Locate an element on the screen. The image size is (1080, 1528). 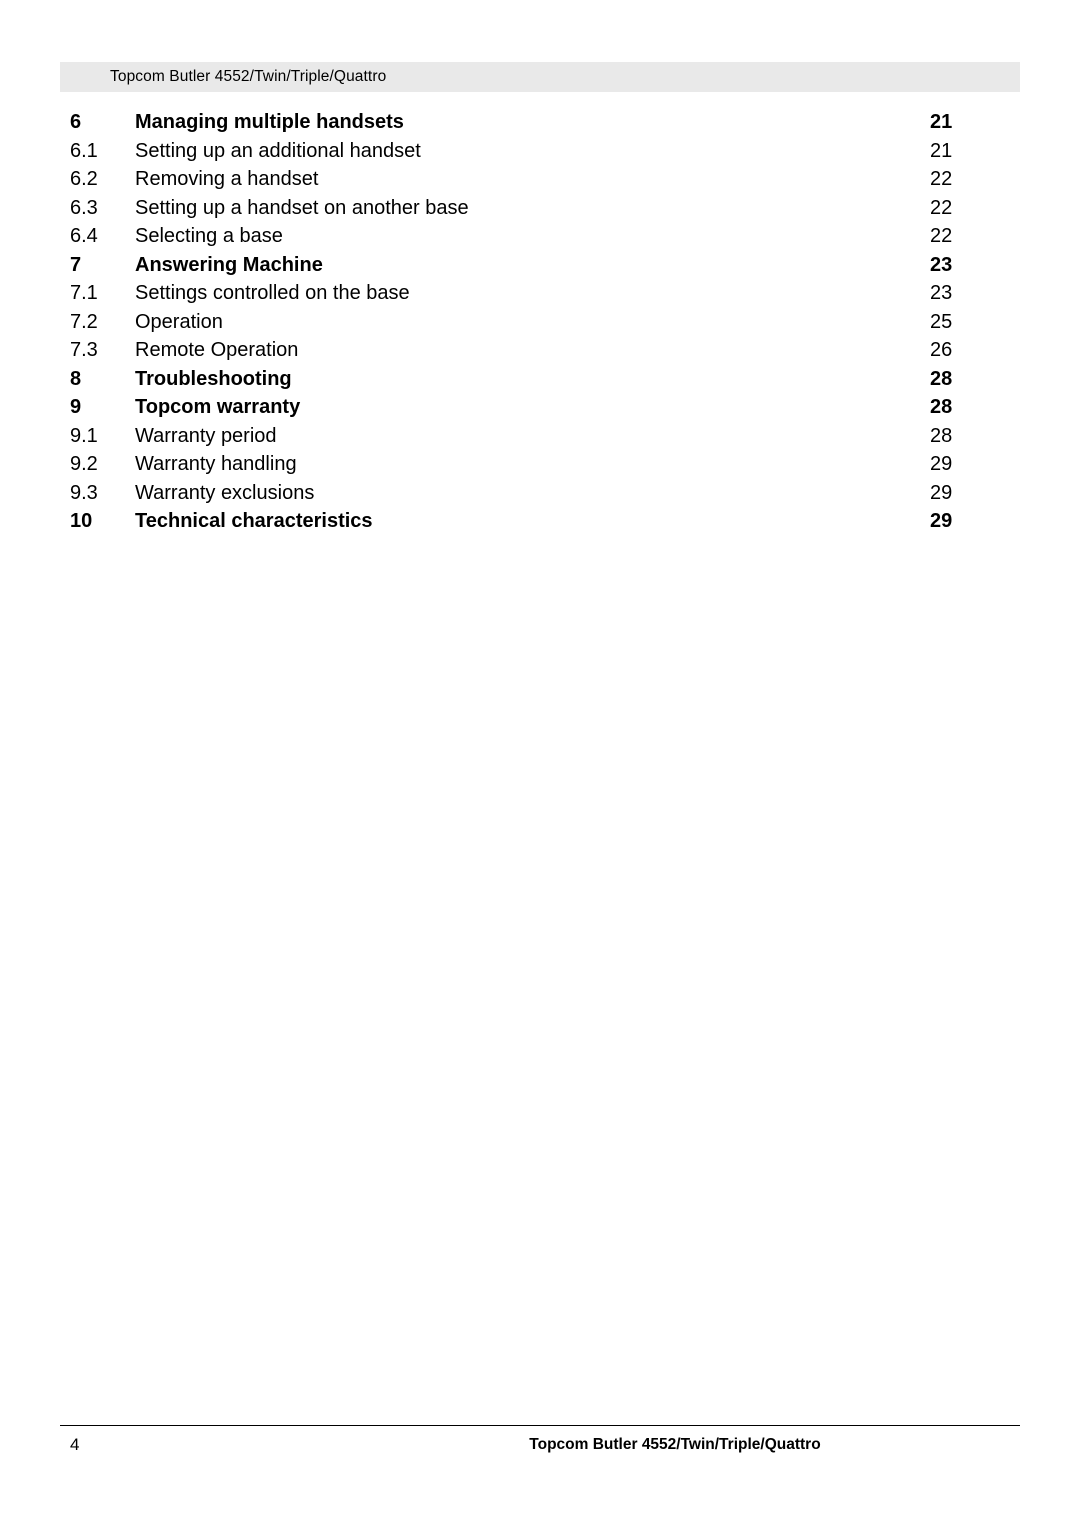
toc-entry: 6.4 Selecting a base 22 is located at coordinates (540, 236).